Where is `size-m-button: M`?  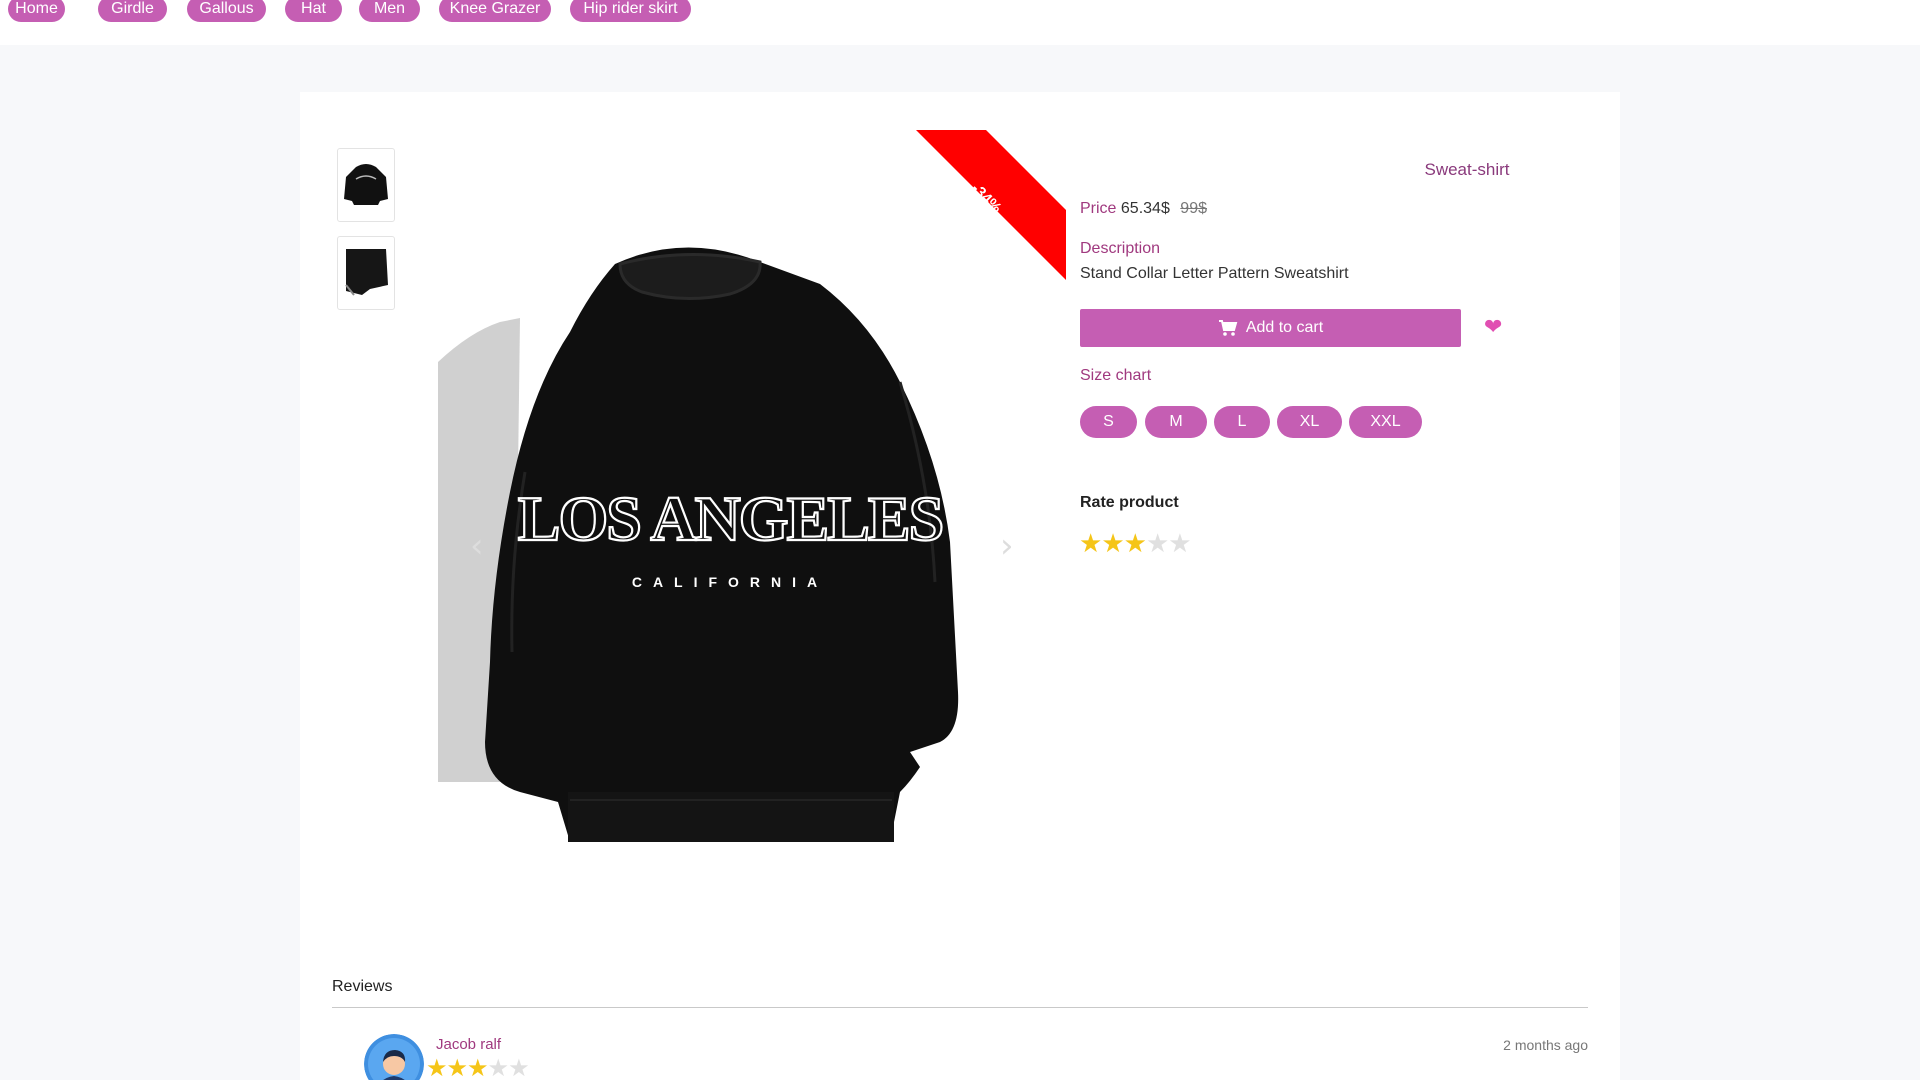 size-m-button: M is located at coordinates (1176, 422).